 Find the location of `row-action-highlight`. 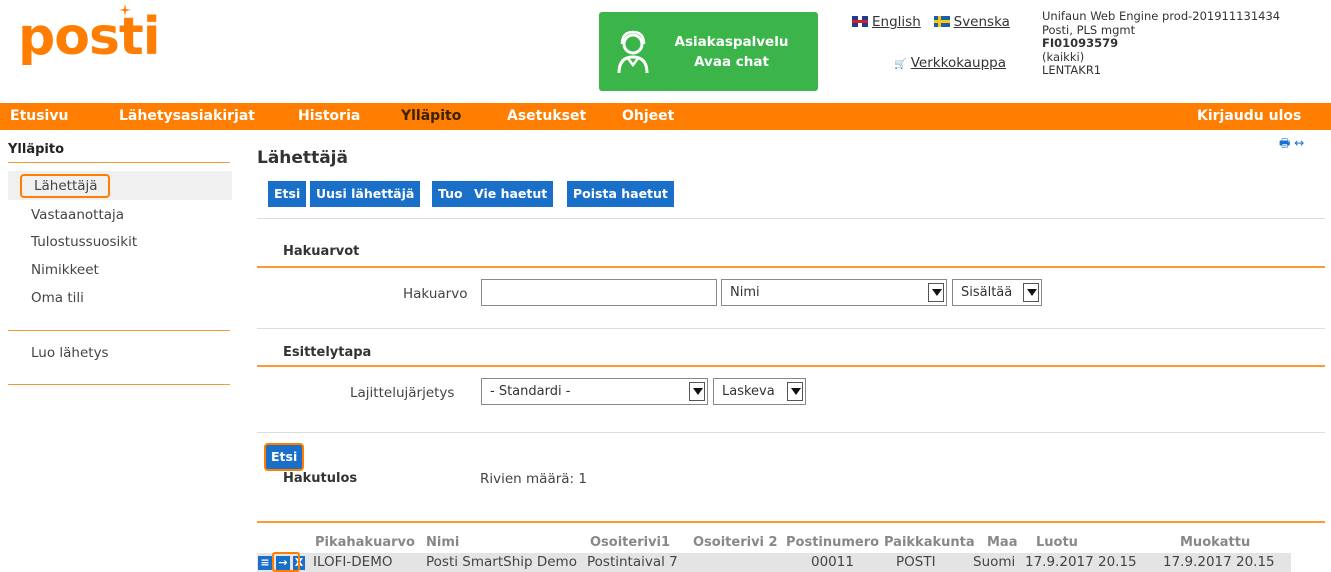

row-action-highlight is located at coordinates (286, 562).